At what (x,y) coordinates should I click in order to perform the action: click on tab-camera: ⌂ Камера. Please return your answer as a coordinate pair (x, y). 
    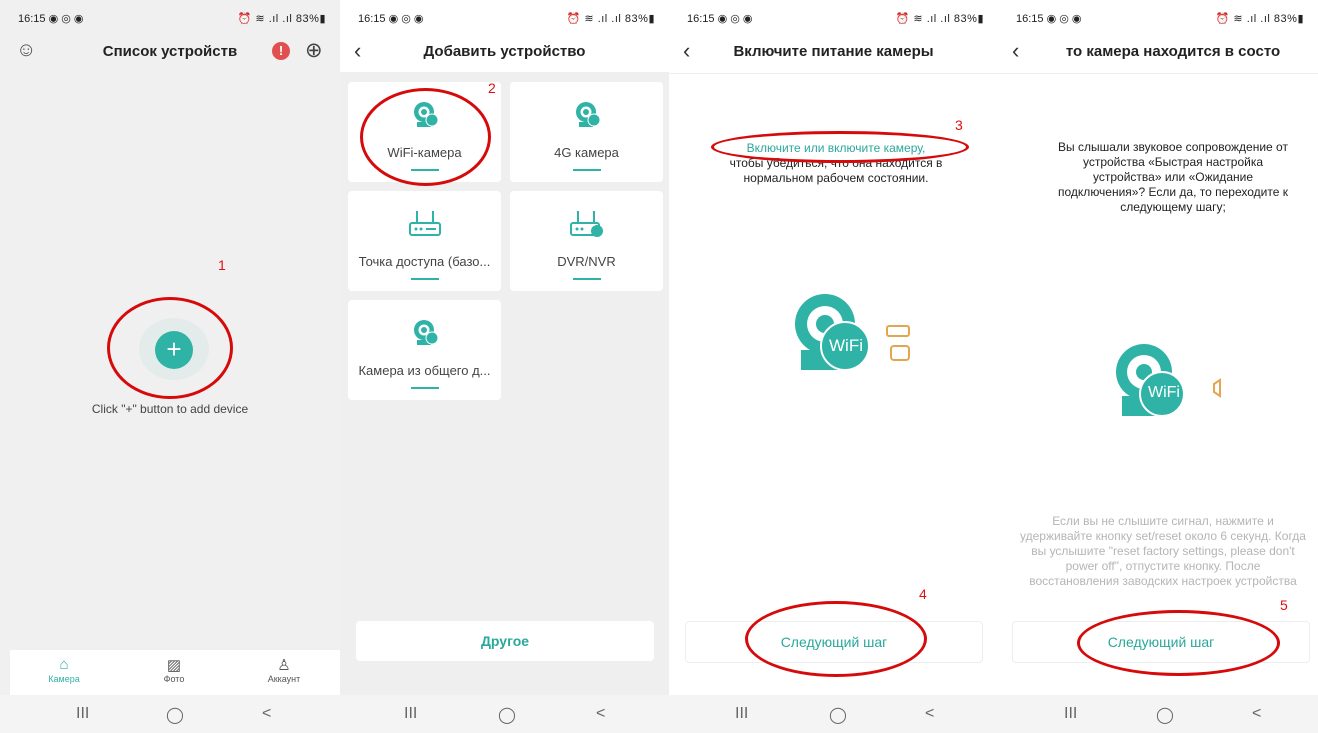
    Looking at the image, I should click on (64, 670).